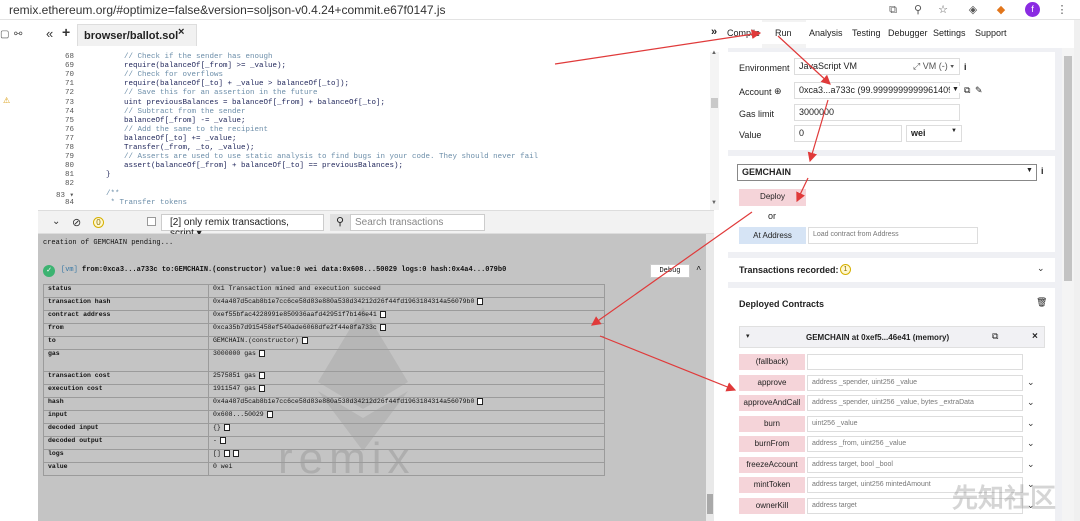 The image size is (1080, 521). Describe the element at coordinates (137, 35) in the screenshot. I see `tab-ballot-sol: browser/ballot.sol ×` at that location.